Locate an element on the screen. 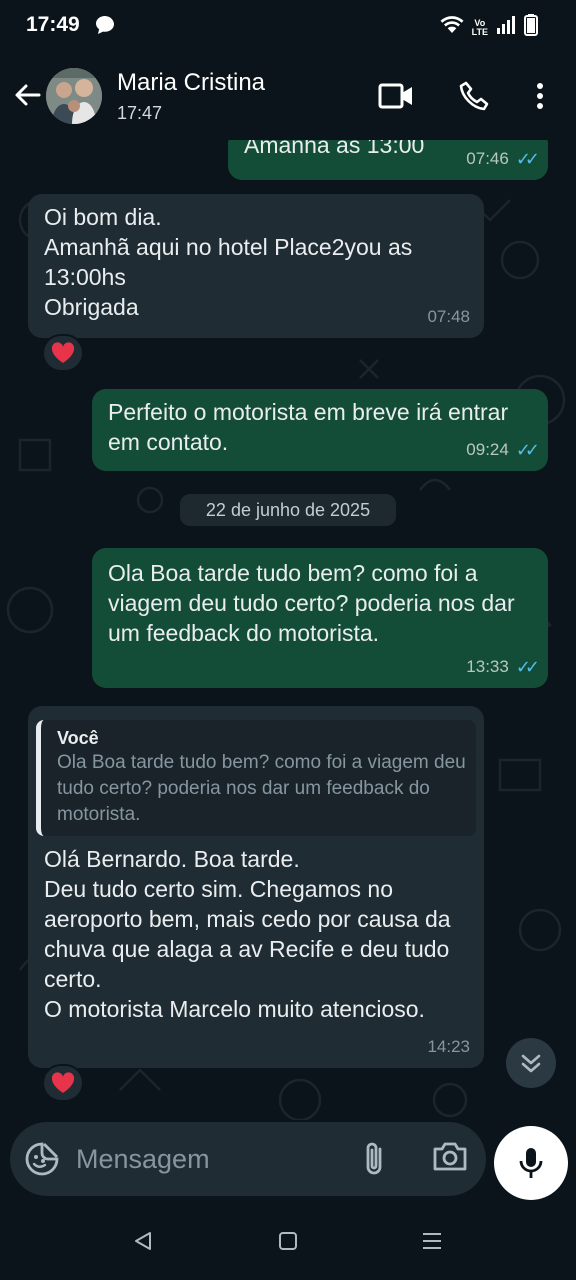 The height and width of the screenshot is (1280, 576). attach-icon is located at coordinates (374, 1158).